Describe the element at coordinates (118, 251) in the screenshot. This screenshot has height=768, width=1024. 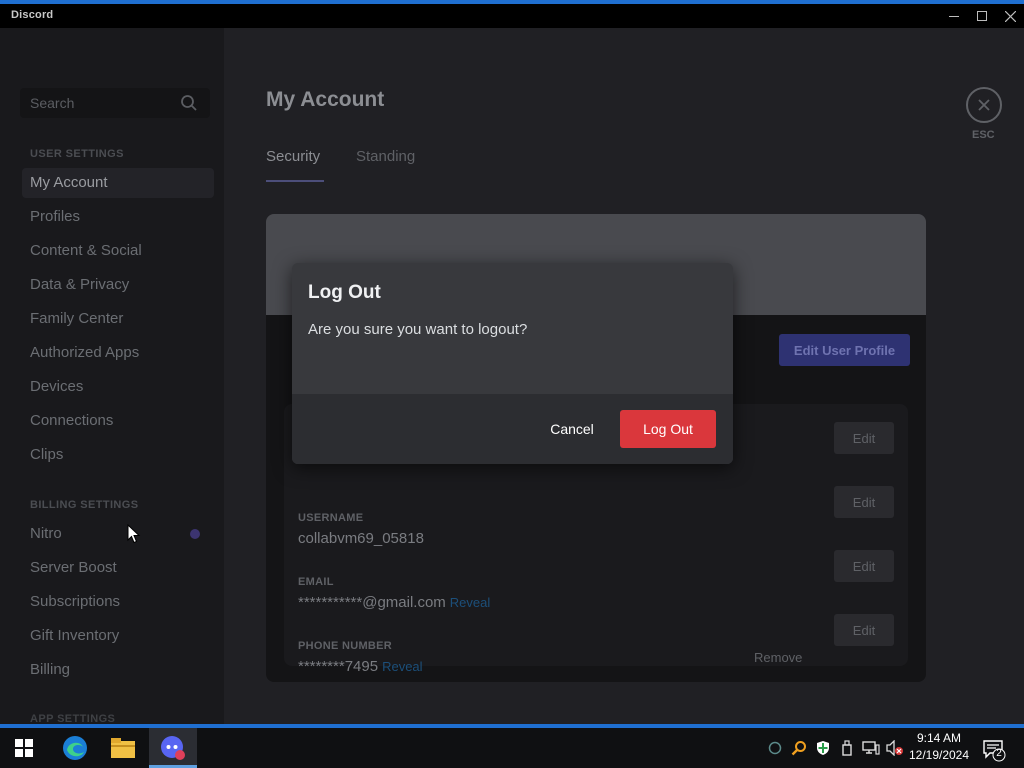
I see `sidebar-item-content-social: Content & Social` at that location.